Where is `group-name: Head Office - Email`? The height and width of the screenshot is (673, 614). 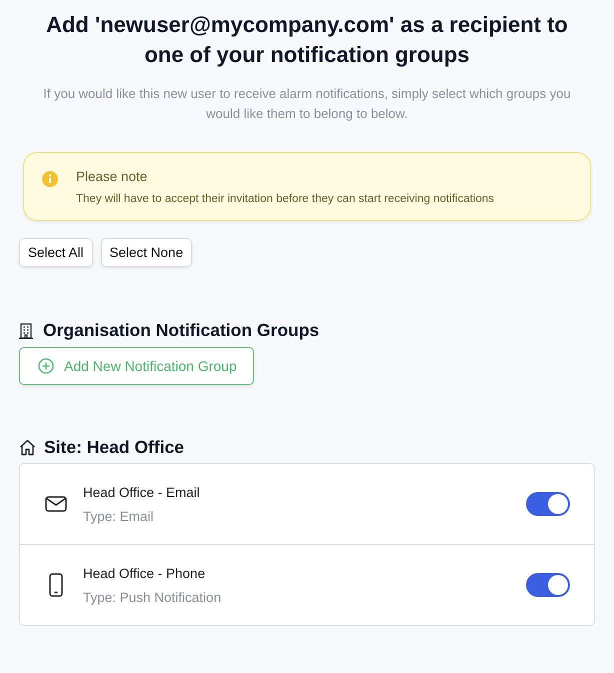
group-name: Head Office - Email is located at coordinates (142, 492).